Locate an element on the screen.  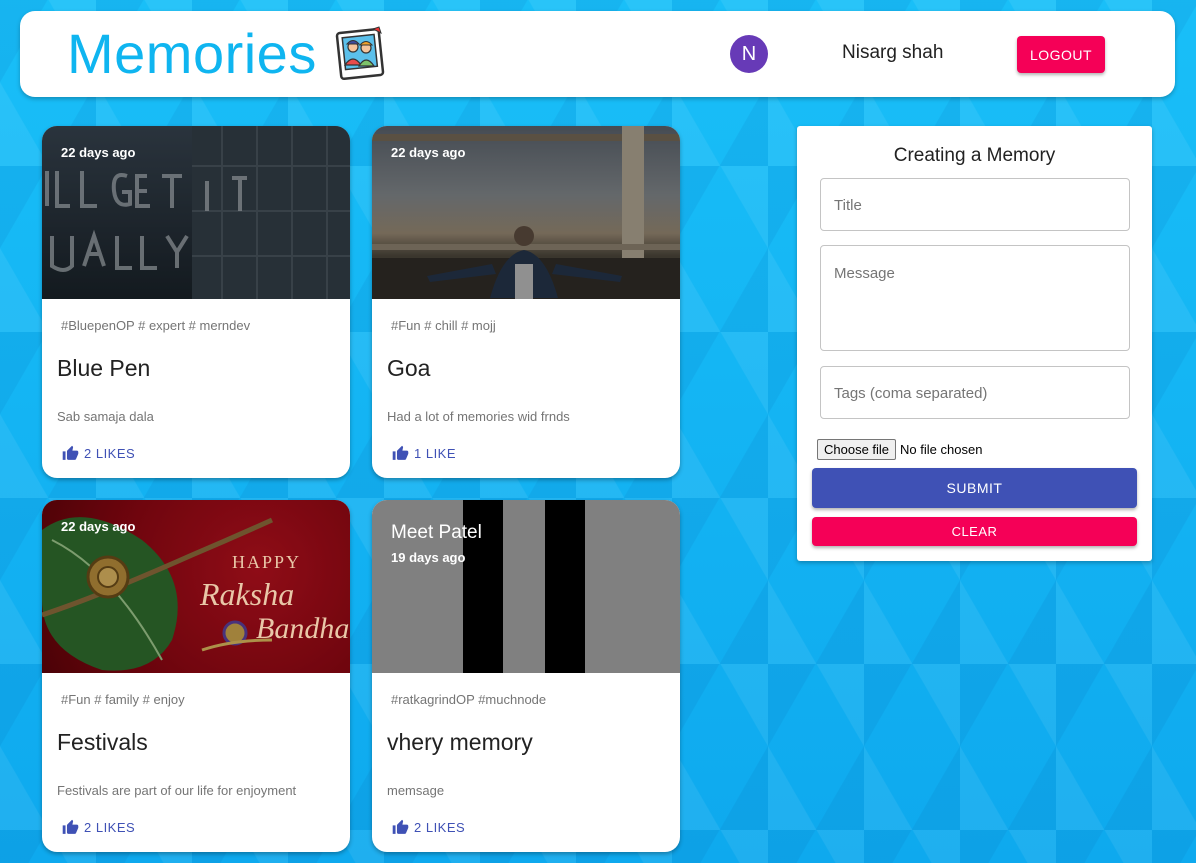
svg-text: Bandhan is located at coordinates (303, 628).